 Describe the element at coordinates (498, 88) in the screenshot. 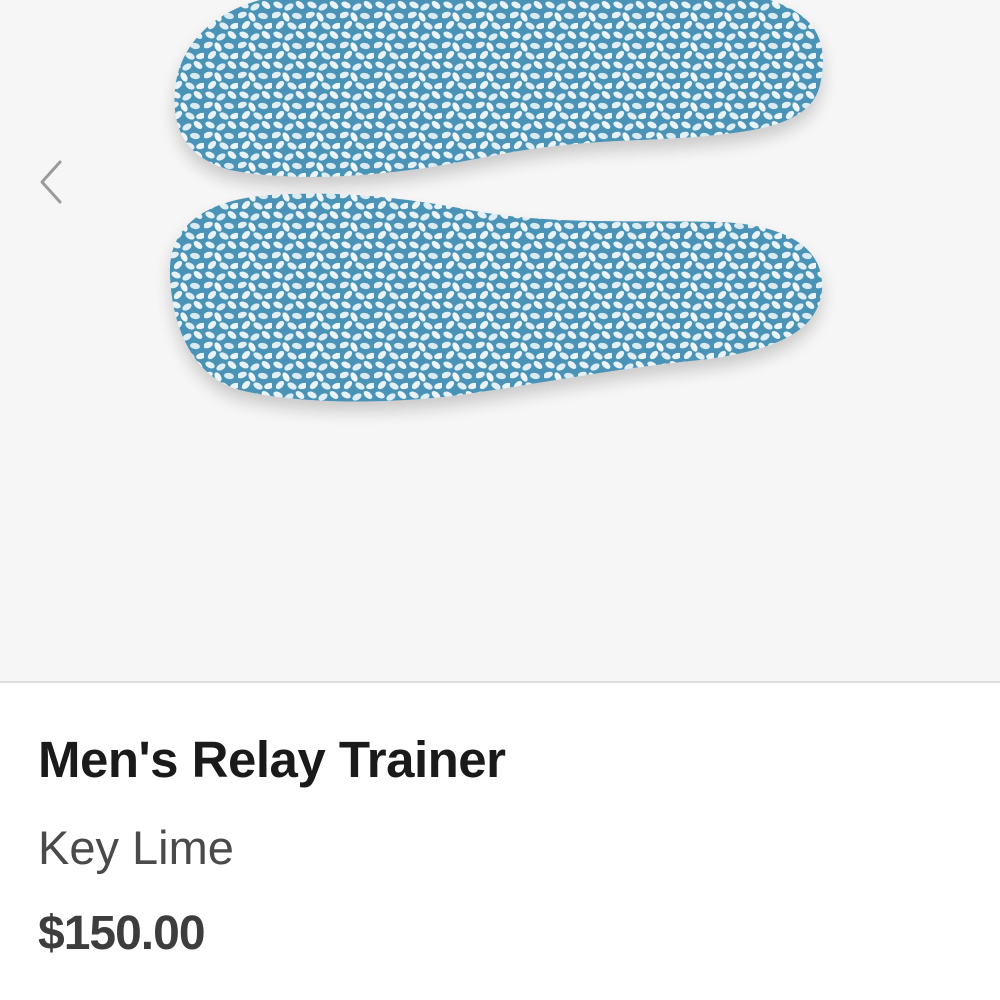

I see `insole-top` at that location.